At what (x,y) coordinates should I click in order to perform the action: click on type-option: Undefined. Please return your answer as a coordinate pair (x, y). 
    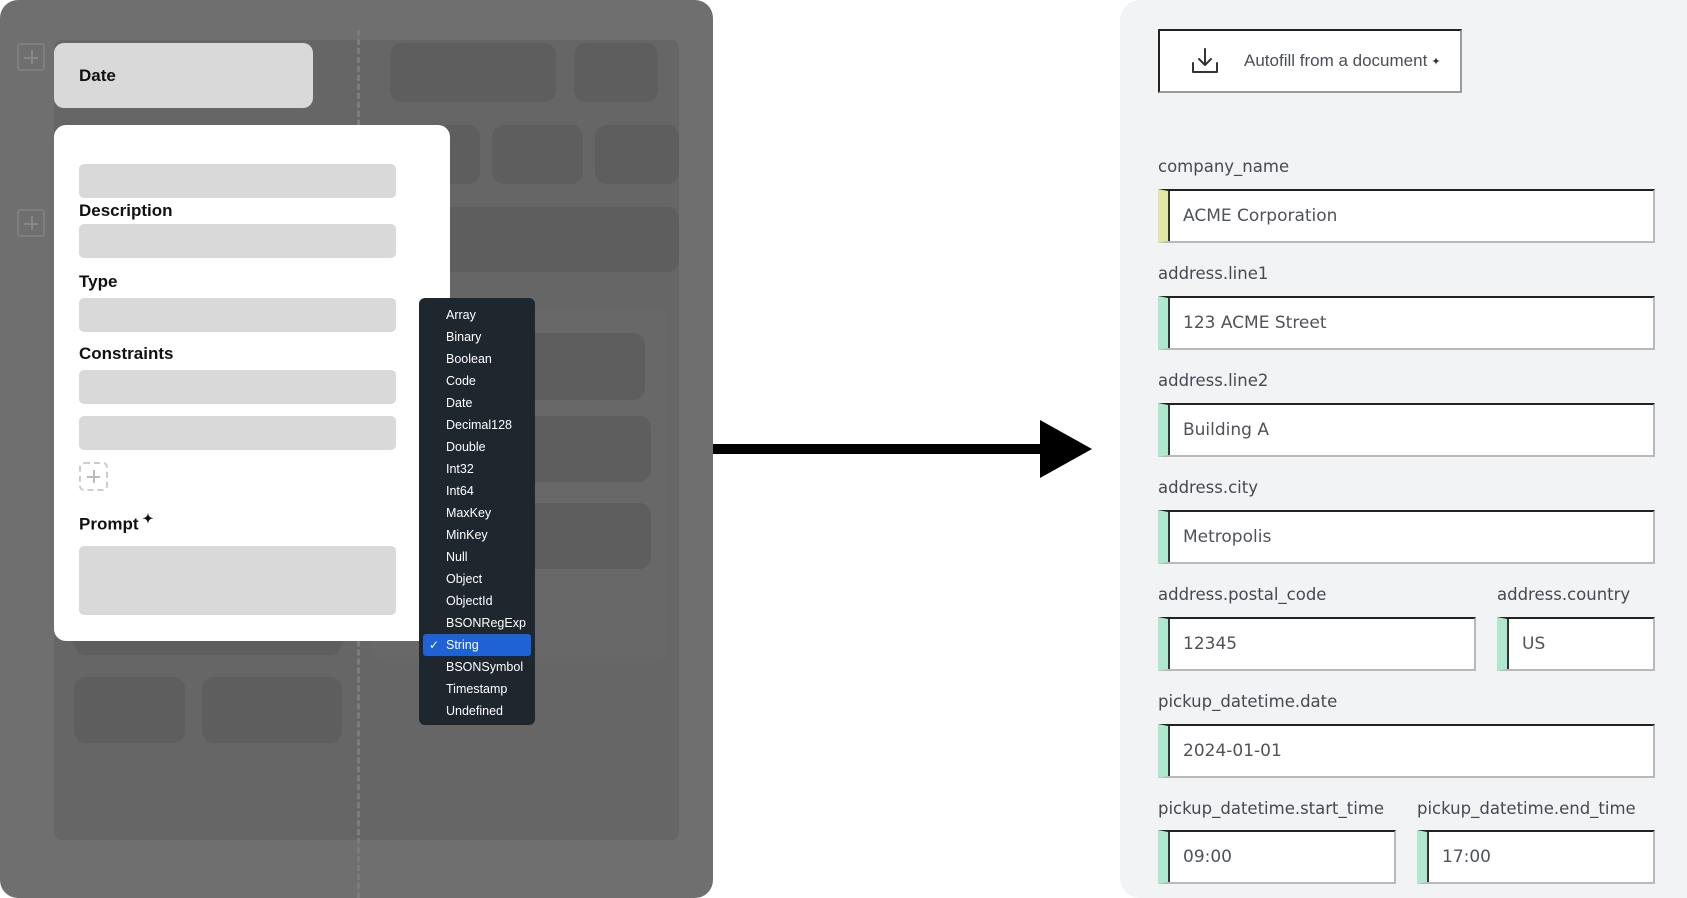
    Looking at the image, I should click on (477, 711).